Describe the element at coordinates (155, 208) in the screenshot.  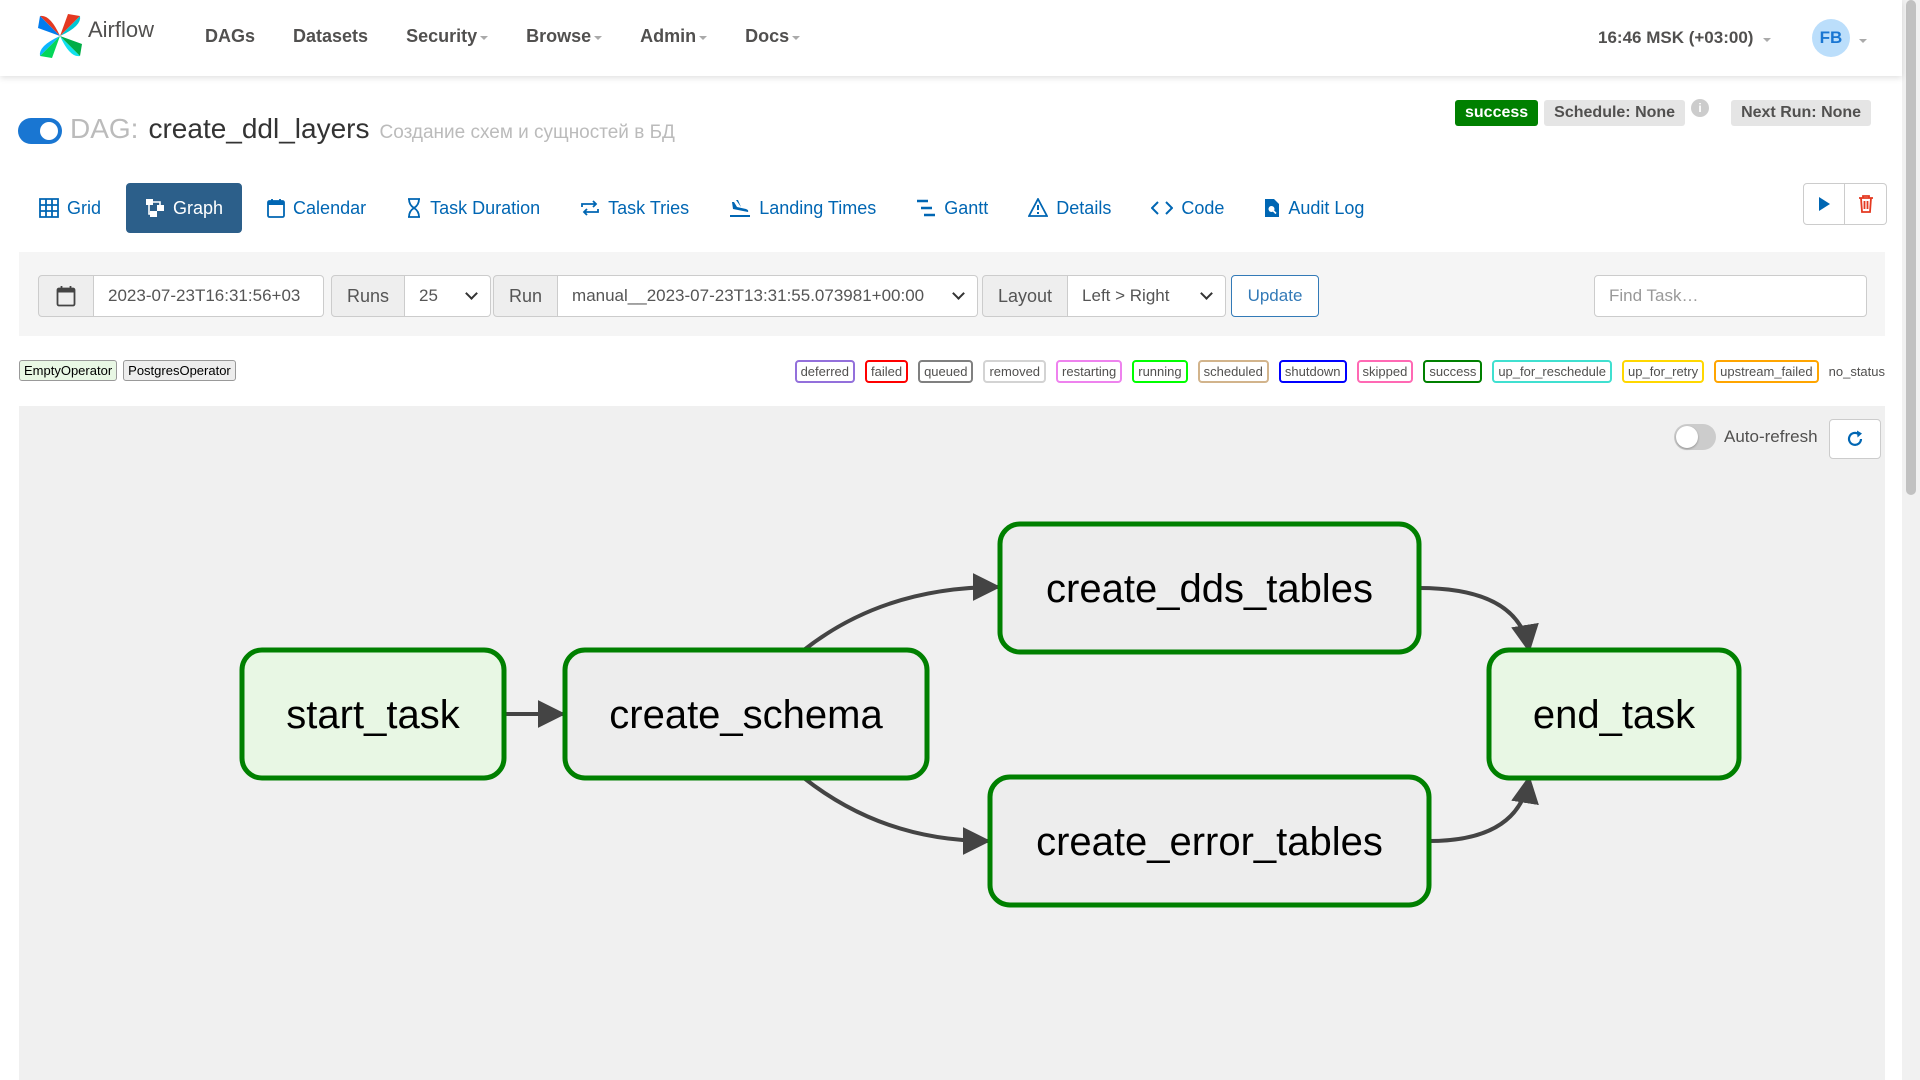
I see `graph-icon` at that location.